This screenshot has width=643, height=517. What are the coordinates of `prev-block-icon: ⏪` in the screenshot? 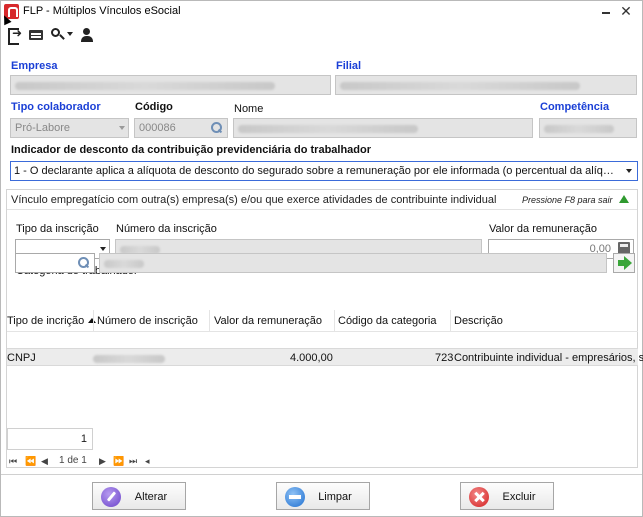 It's located at (30, 461).